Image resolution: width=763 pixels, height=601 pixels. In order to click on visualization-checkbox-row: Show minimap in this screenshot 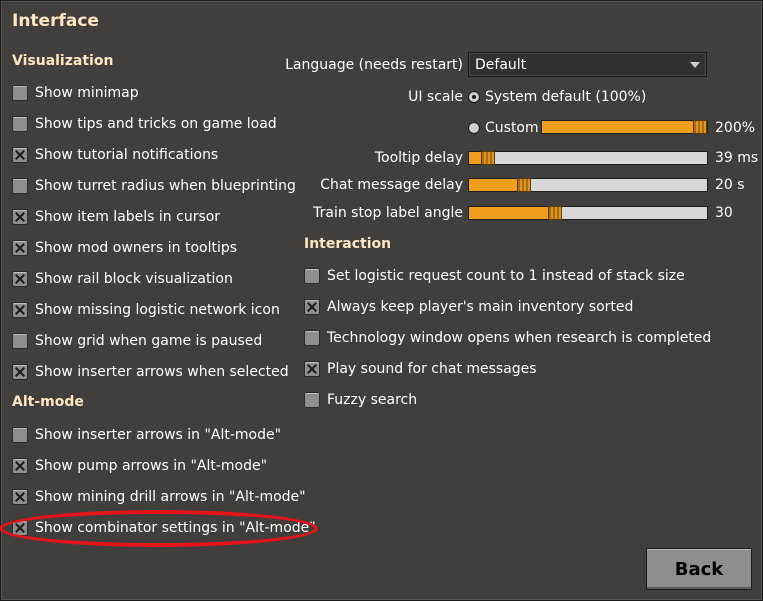, I will do `click(75, 93)`.